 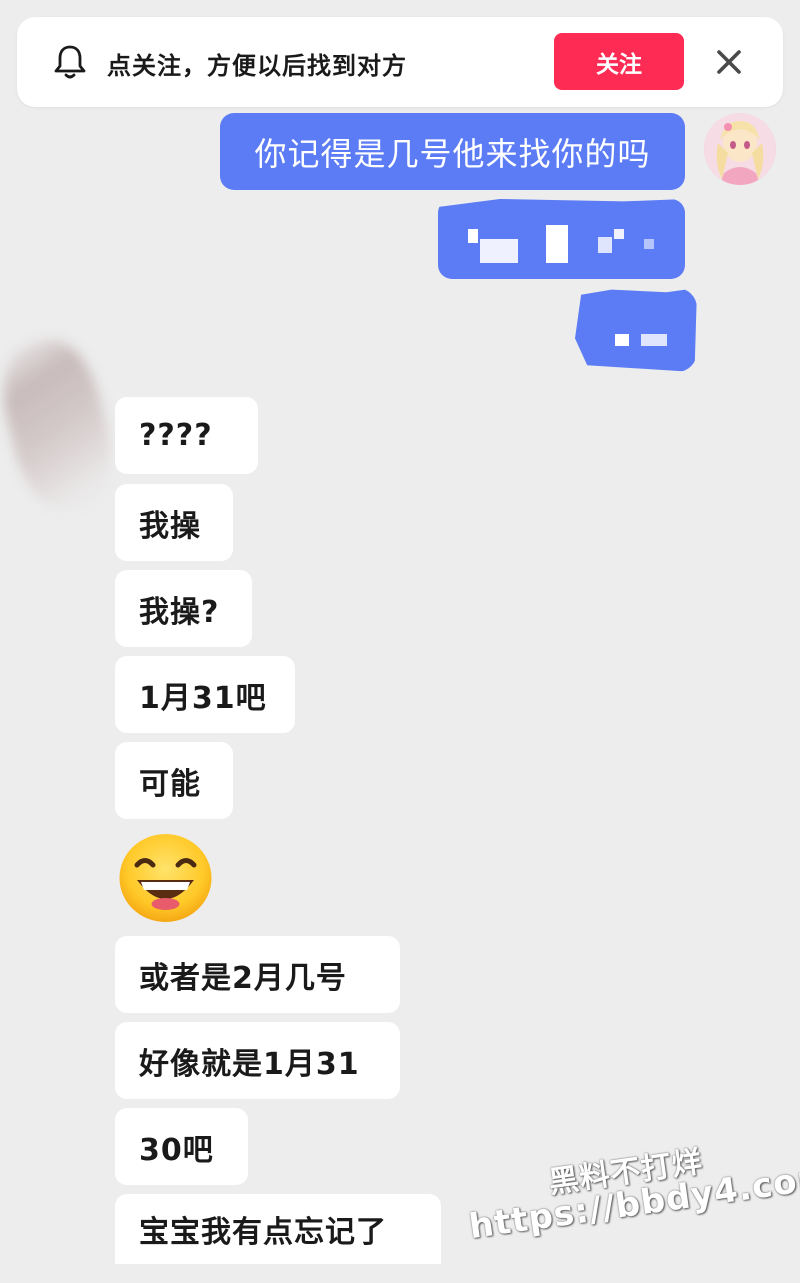 What do you see at coordinates (729, 62) in the screenshot?
I see `close-icon` at bounding box center [729, 62].